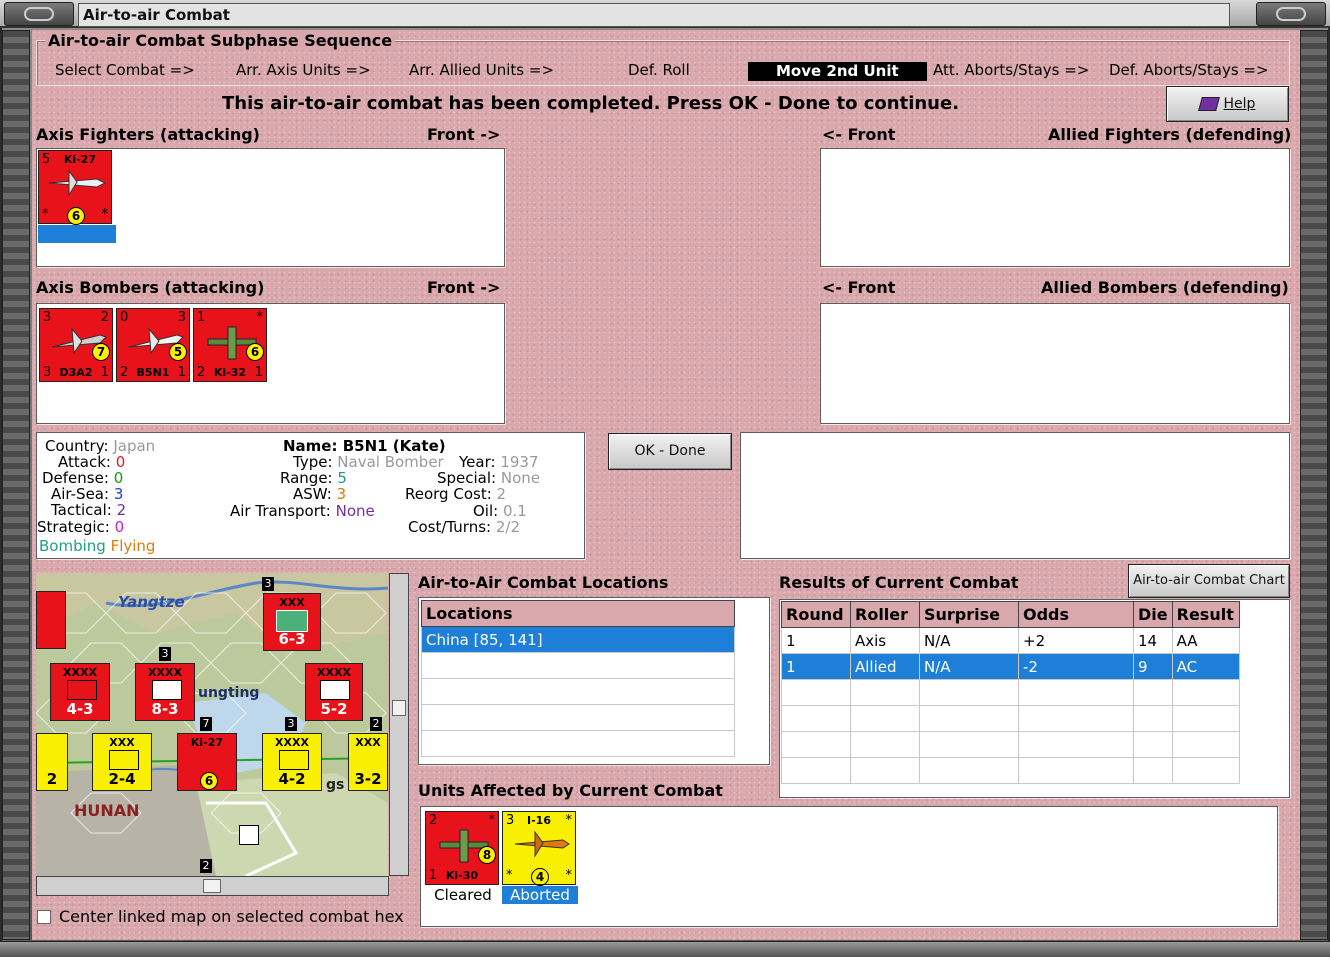  Describe the element at coordinates (1208, 104) in the screenshot. I see `help-book-icon` at that location.